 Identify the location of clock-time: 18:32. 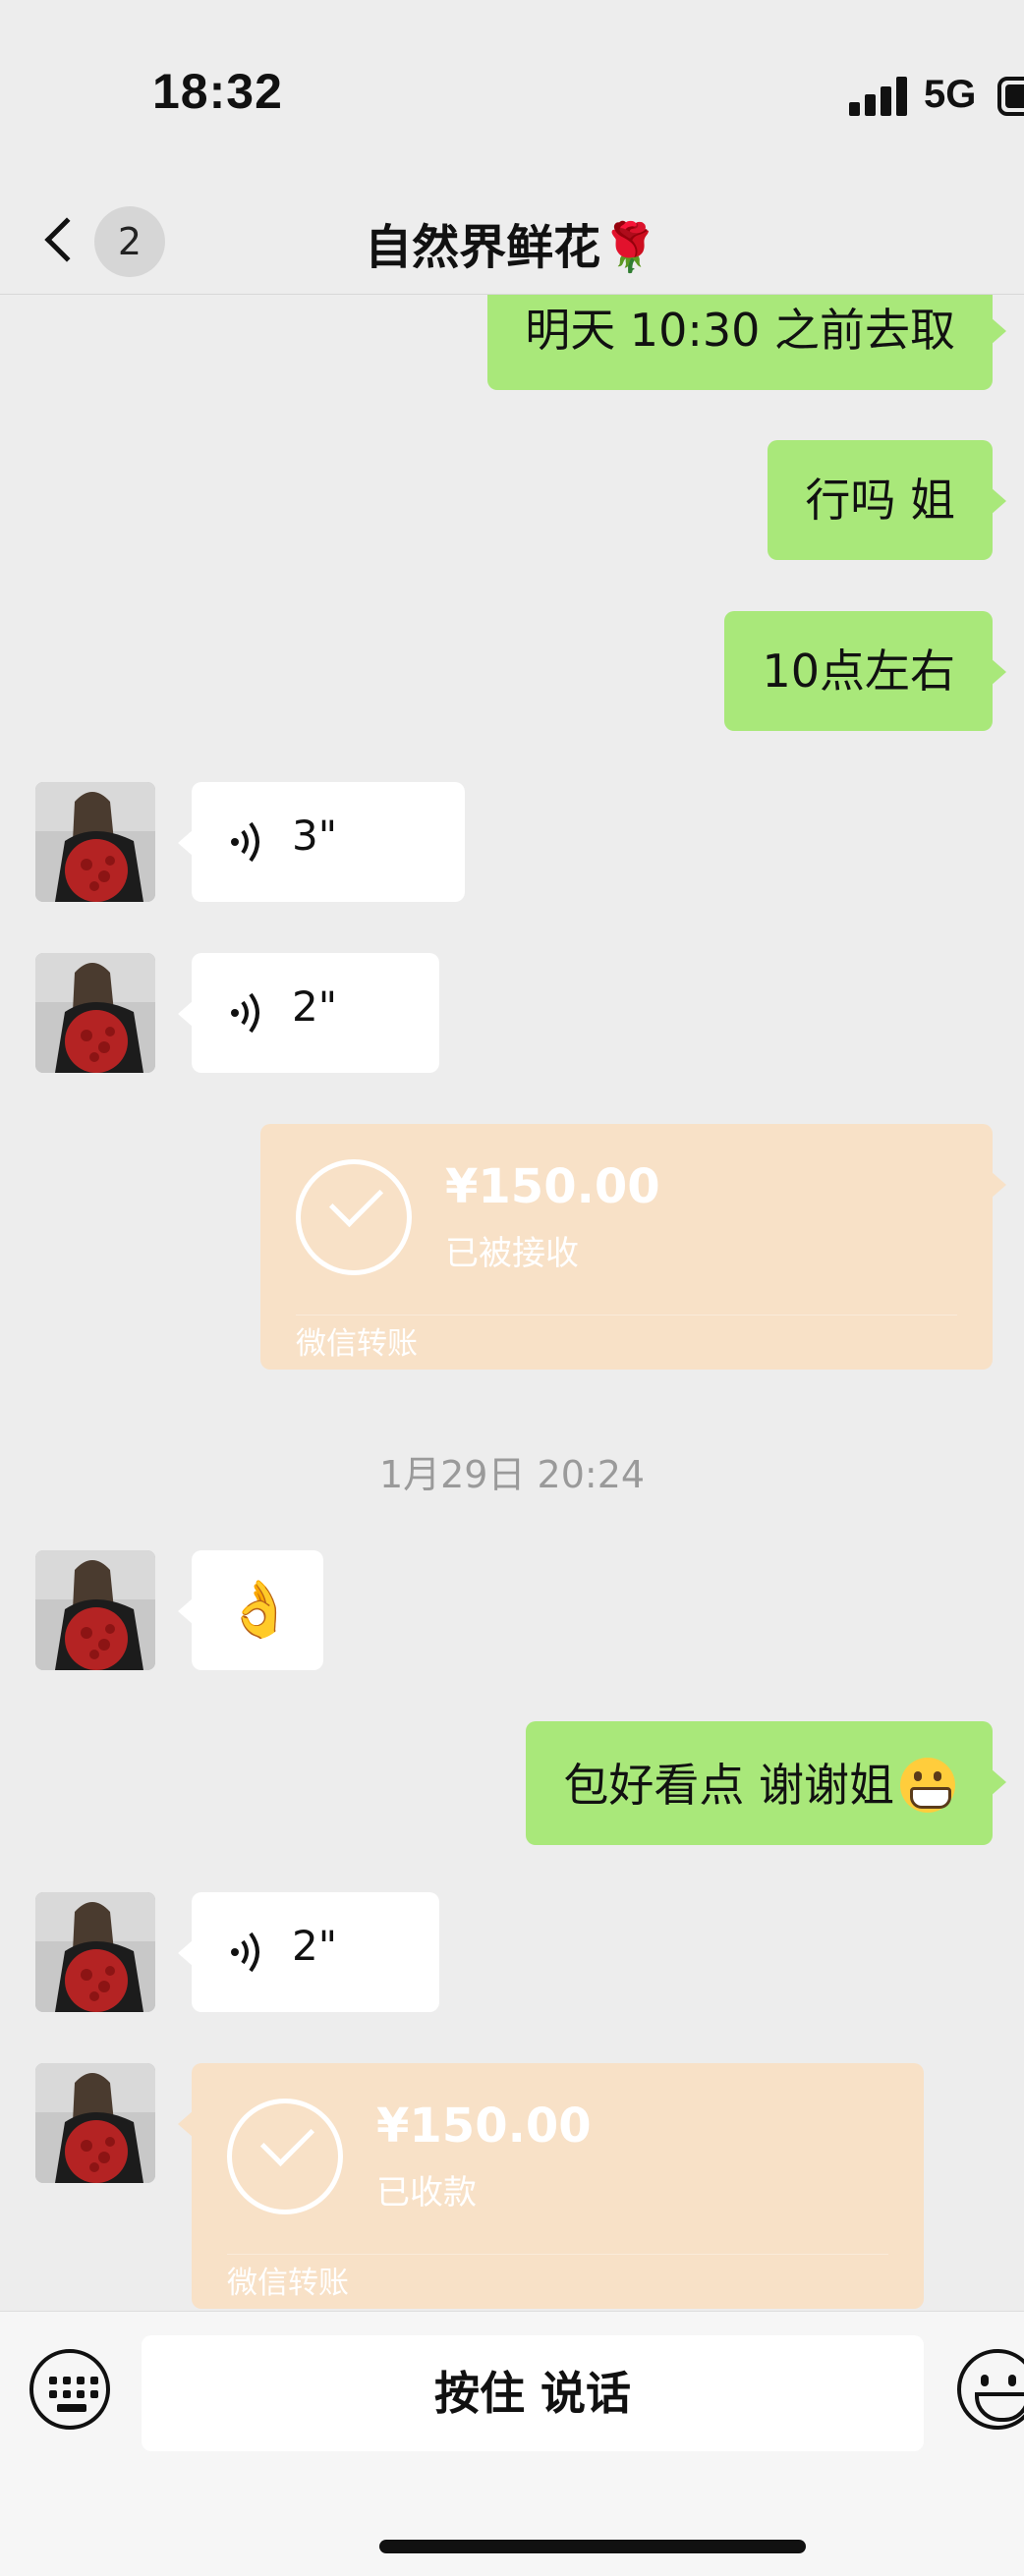
(217, 91).